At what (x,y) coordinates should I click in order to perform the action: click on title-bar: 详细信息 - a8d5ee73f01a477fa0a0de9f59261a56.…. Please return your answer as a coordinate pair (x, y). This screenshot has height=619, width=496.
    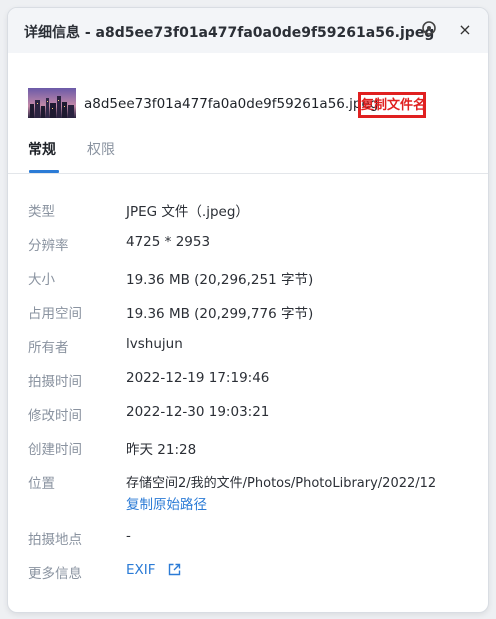
    Looking at the image, I should click on (248, 30).